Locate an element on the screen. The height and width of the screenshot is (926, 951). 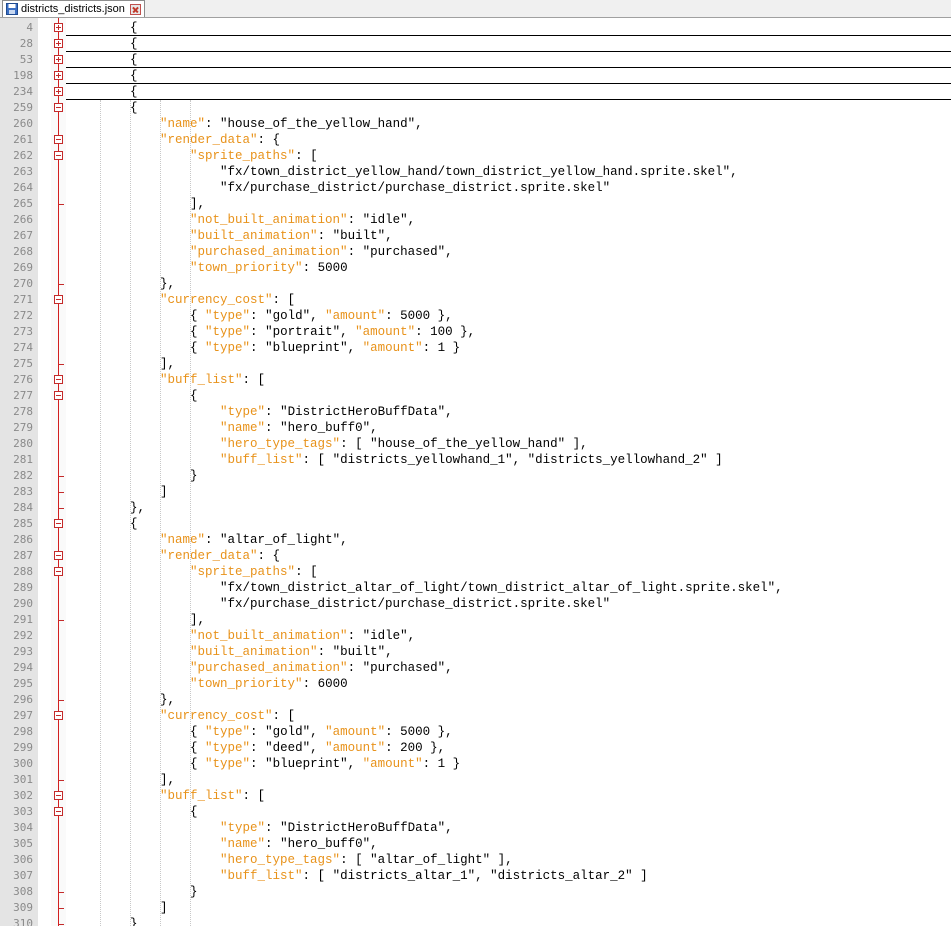
code-line: 269 "town_priority": 5000 is located at coordinates (475, 268).